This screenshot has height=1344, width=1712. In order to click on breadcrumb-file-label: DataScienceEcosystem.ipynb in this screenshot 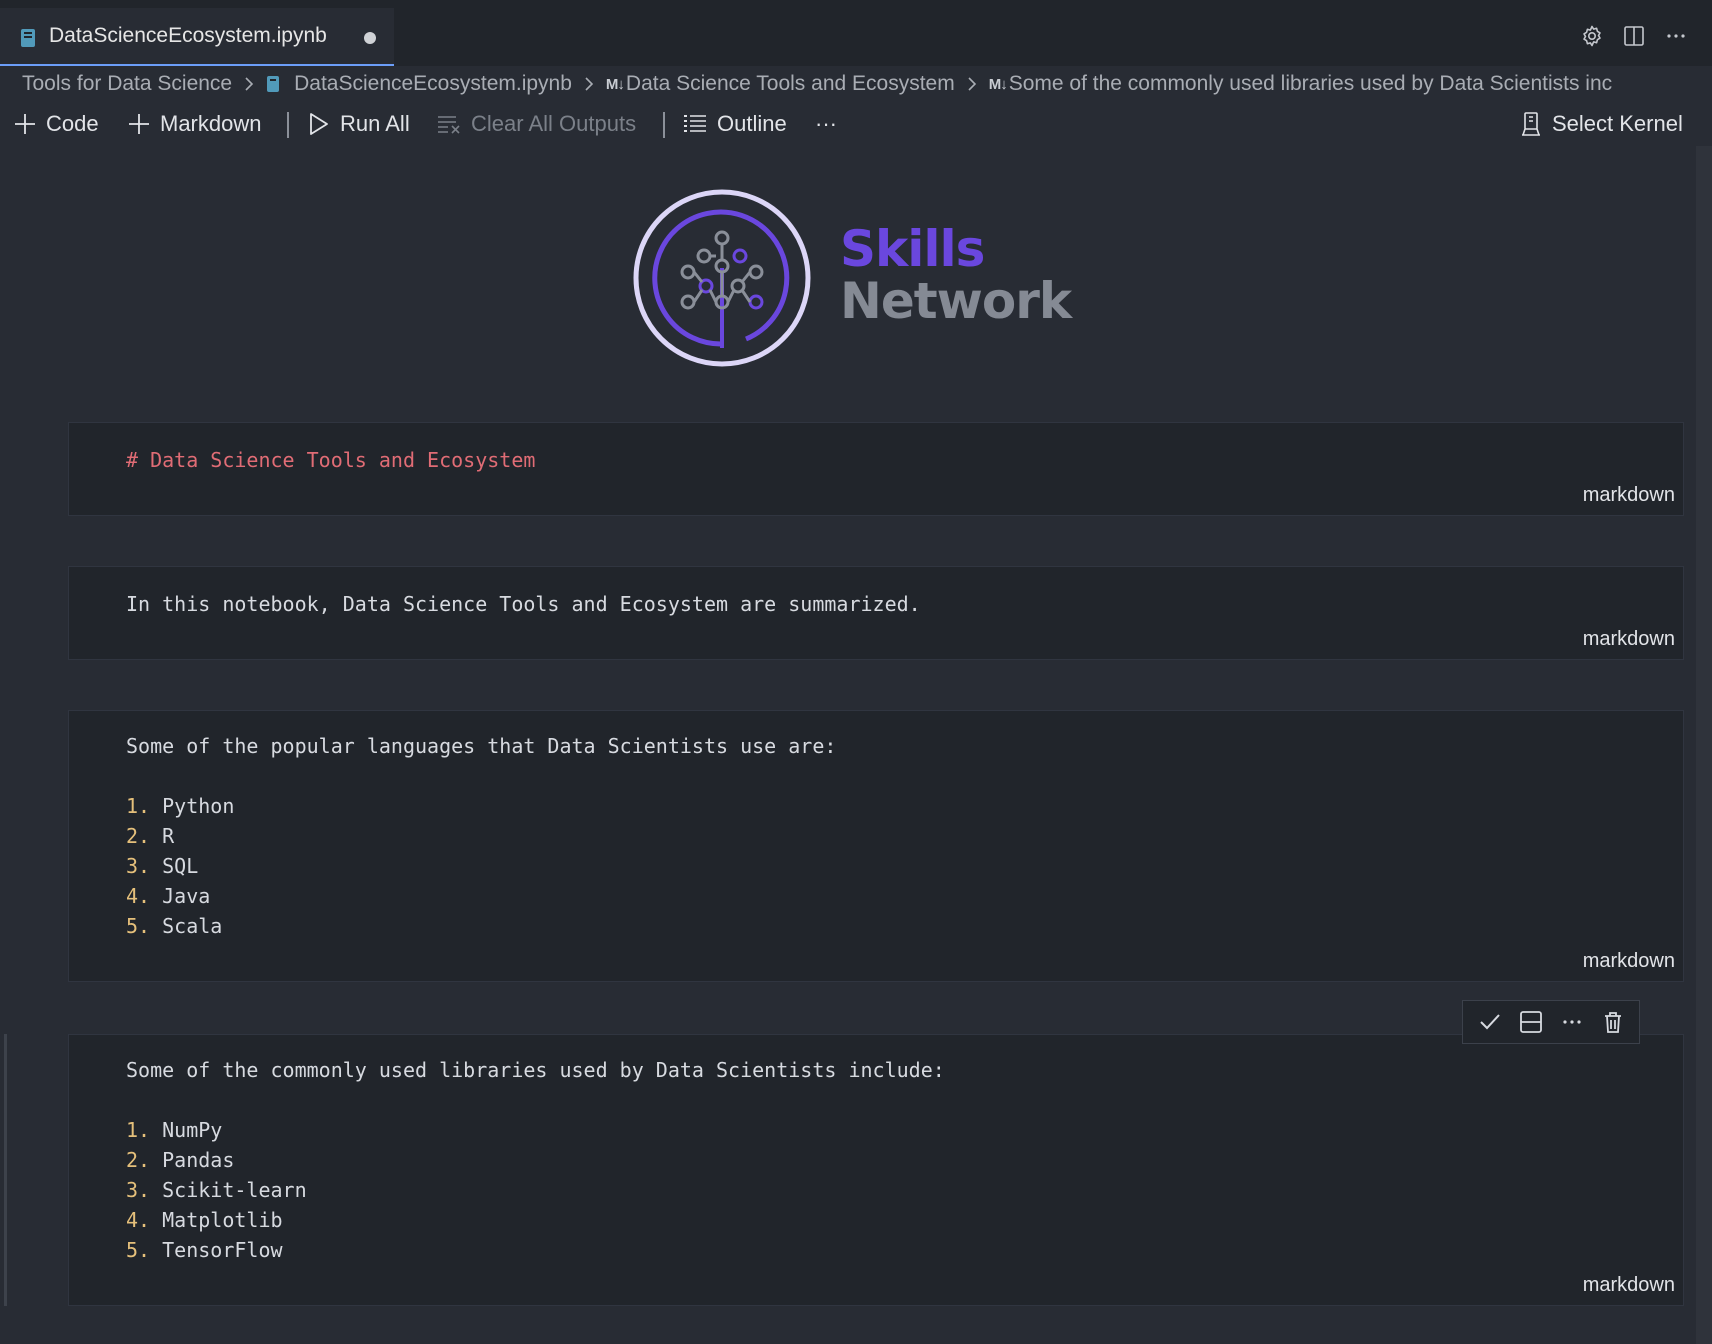, I will do `click(433, 83)`.